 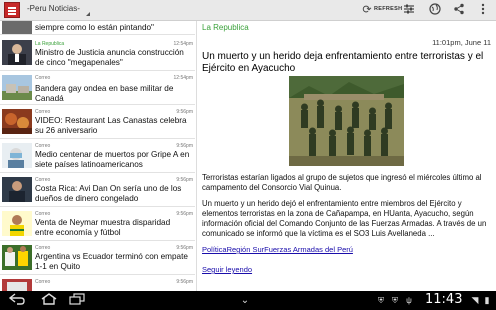 What do you see at coordinates (435, 10) in the screenshot?
I see `globe-icon` at bounding box center [435, 10].